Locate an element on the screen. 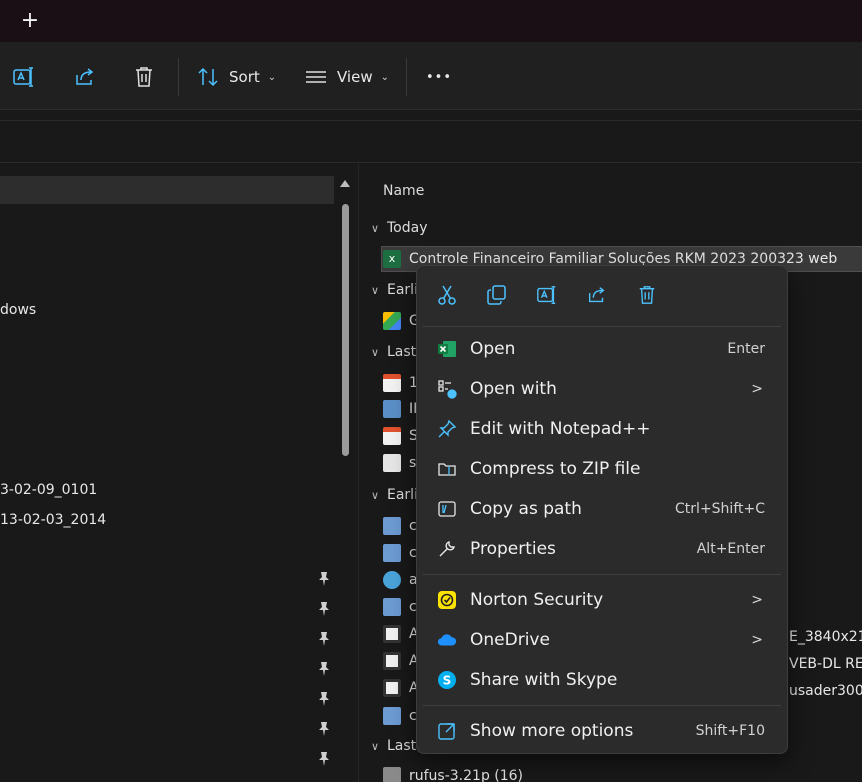 The height and width of the screenshot is (782, 862). command-bar: Sort ⌄ View ⌄ ••• is located at coordinates (431, 76).